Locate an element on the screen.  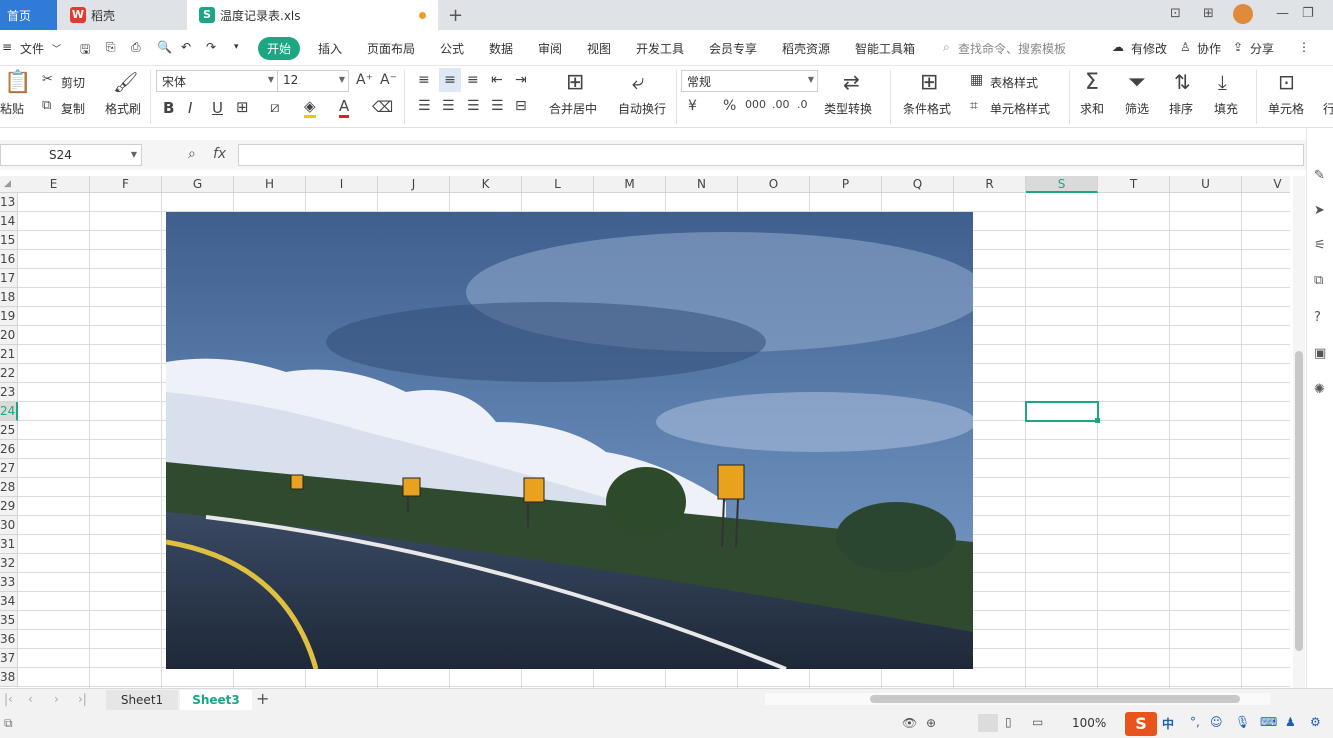
save-icon: 🖫 is located at coordinates (85, 50).